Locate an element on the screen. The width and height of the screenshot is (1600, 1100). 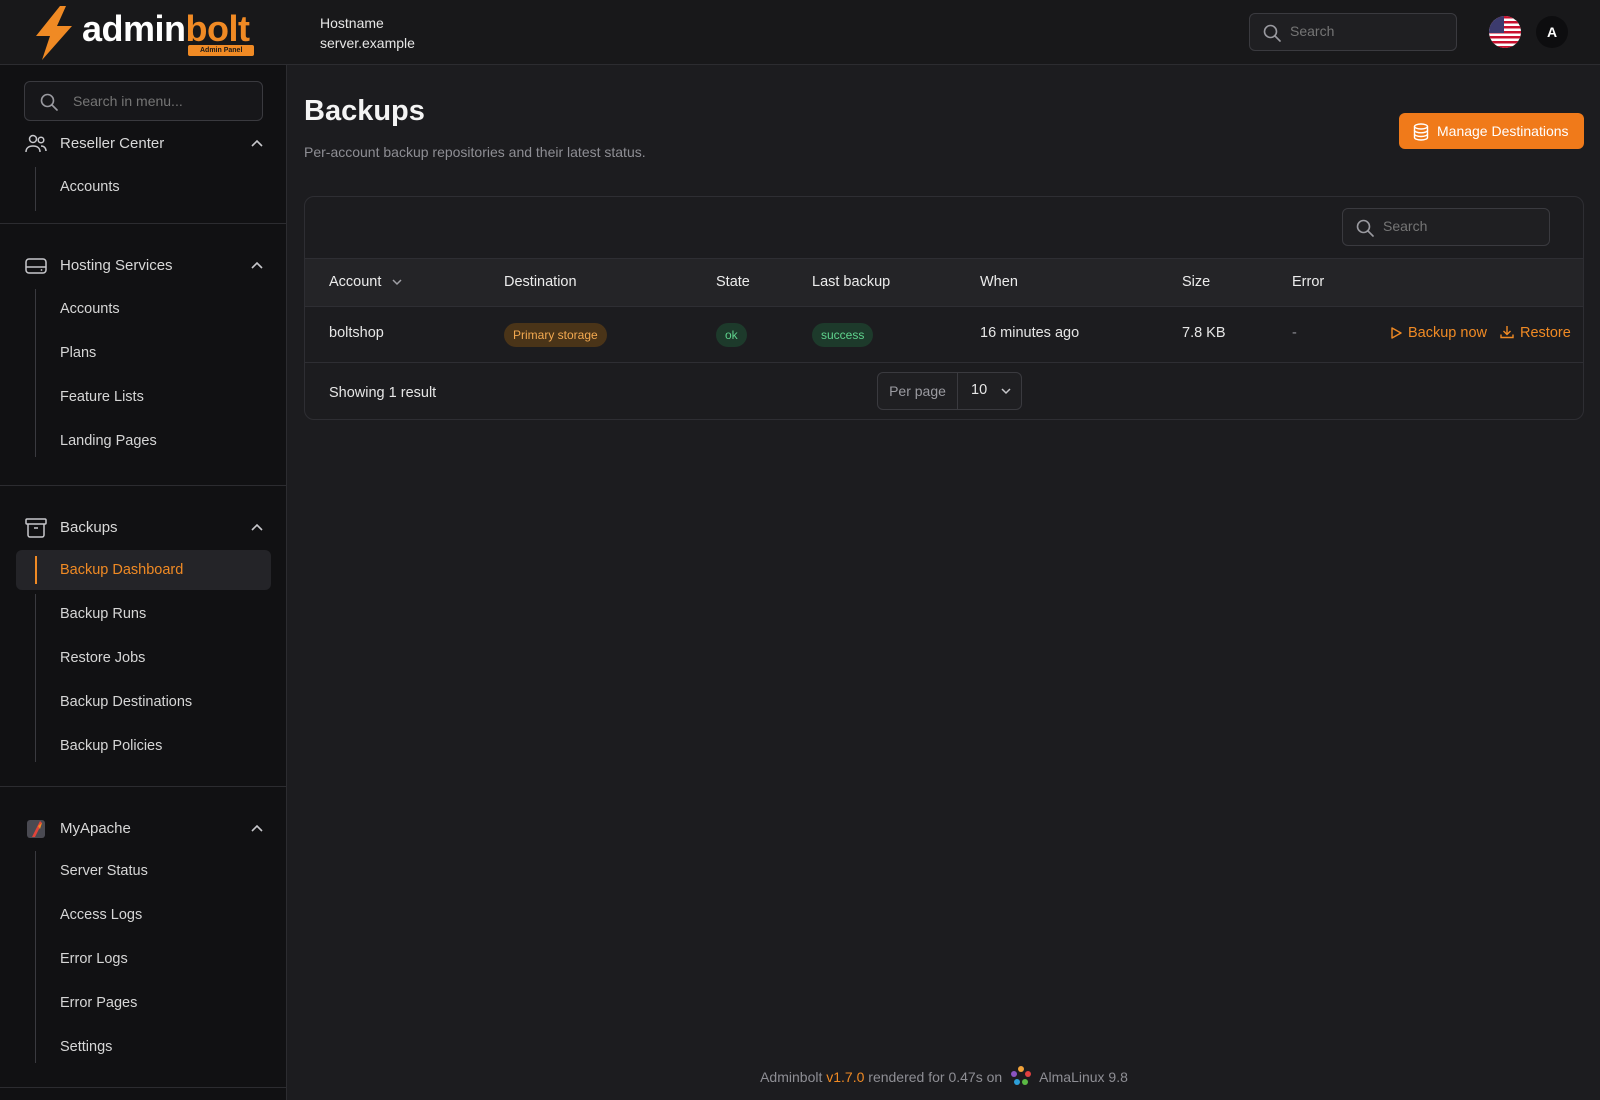
sidebar-item-server-status: Server Status is located at coordinates (143, 873).